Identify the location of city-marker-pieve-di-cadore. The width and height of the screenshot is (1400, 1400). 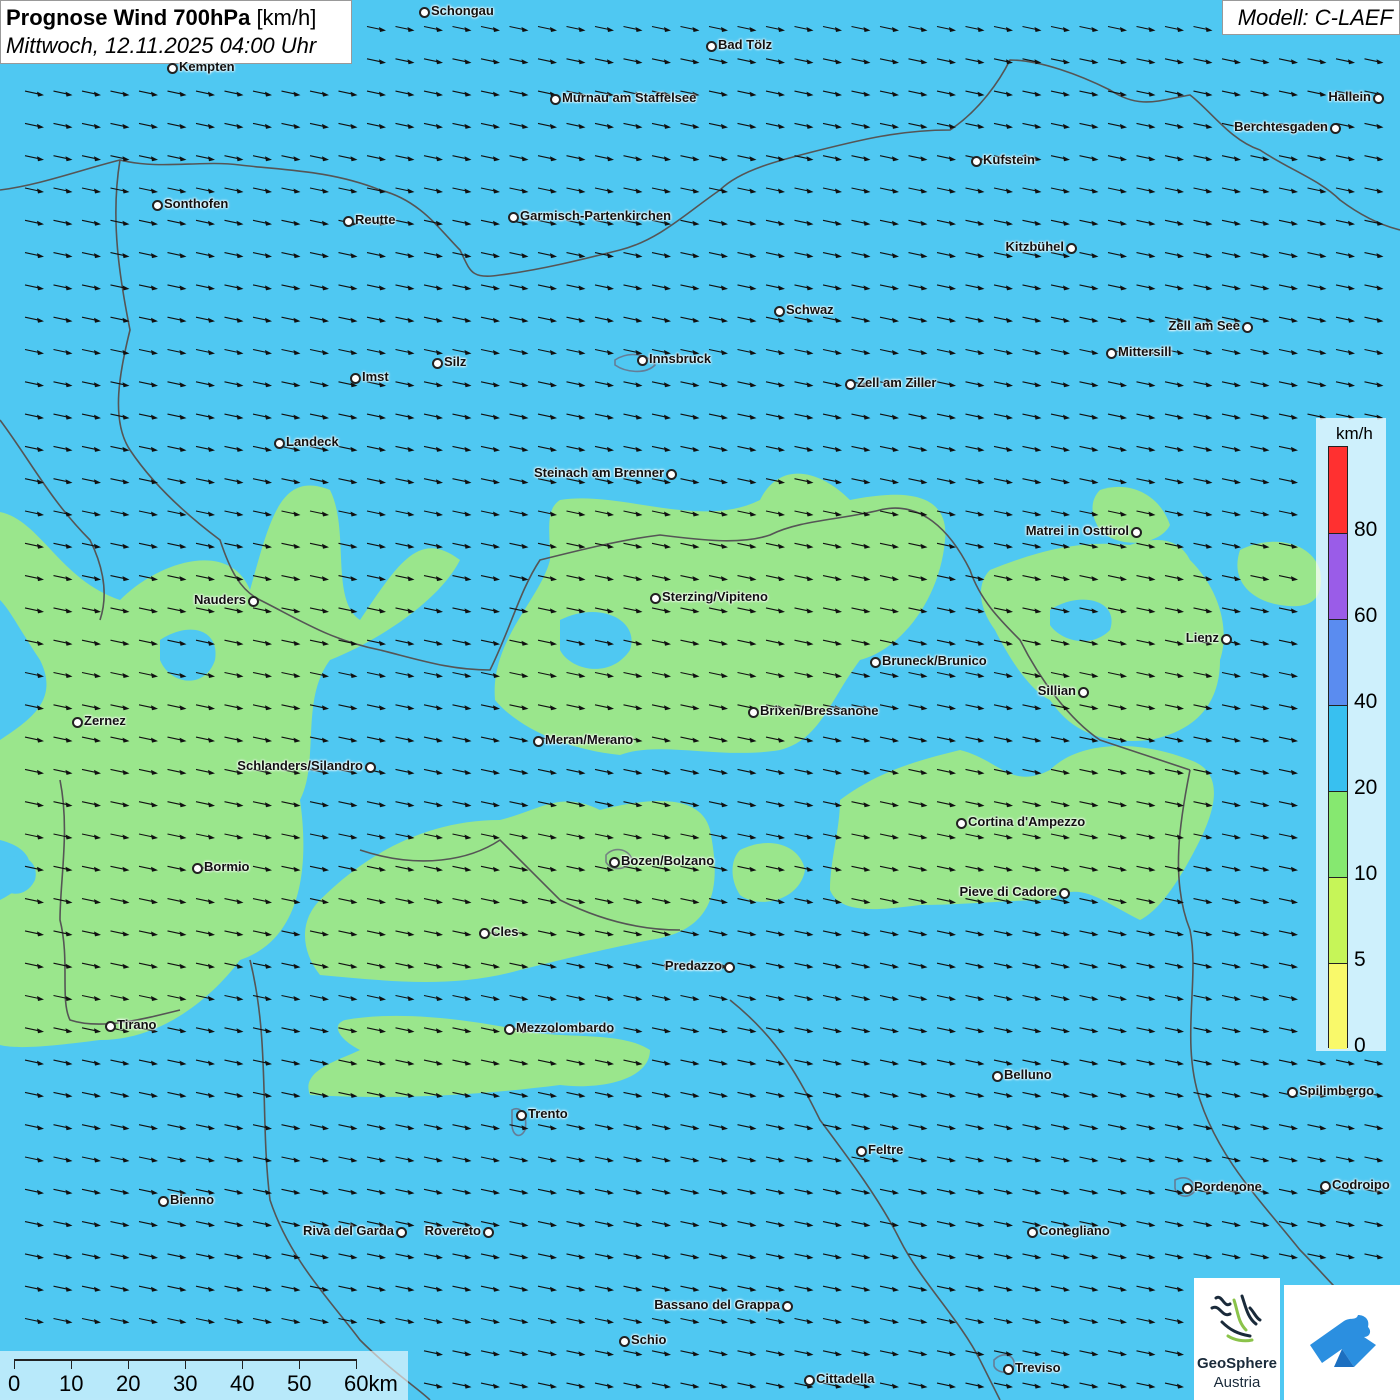
(1064, 893).